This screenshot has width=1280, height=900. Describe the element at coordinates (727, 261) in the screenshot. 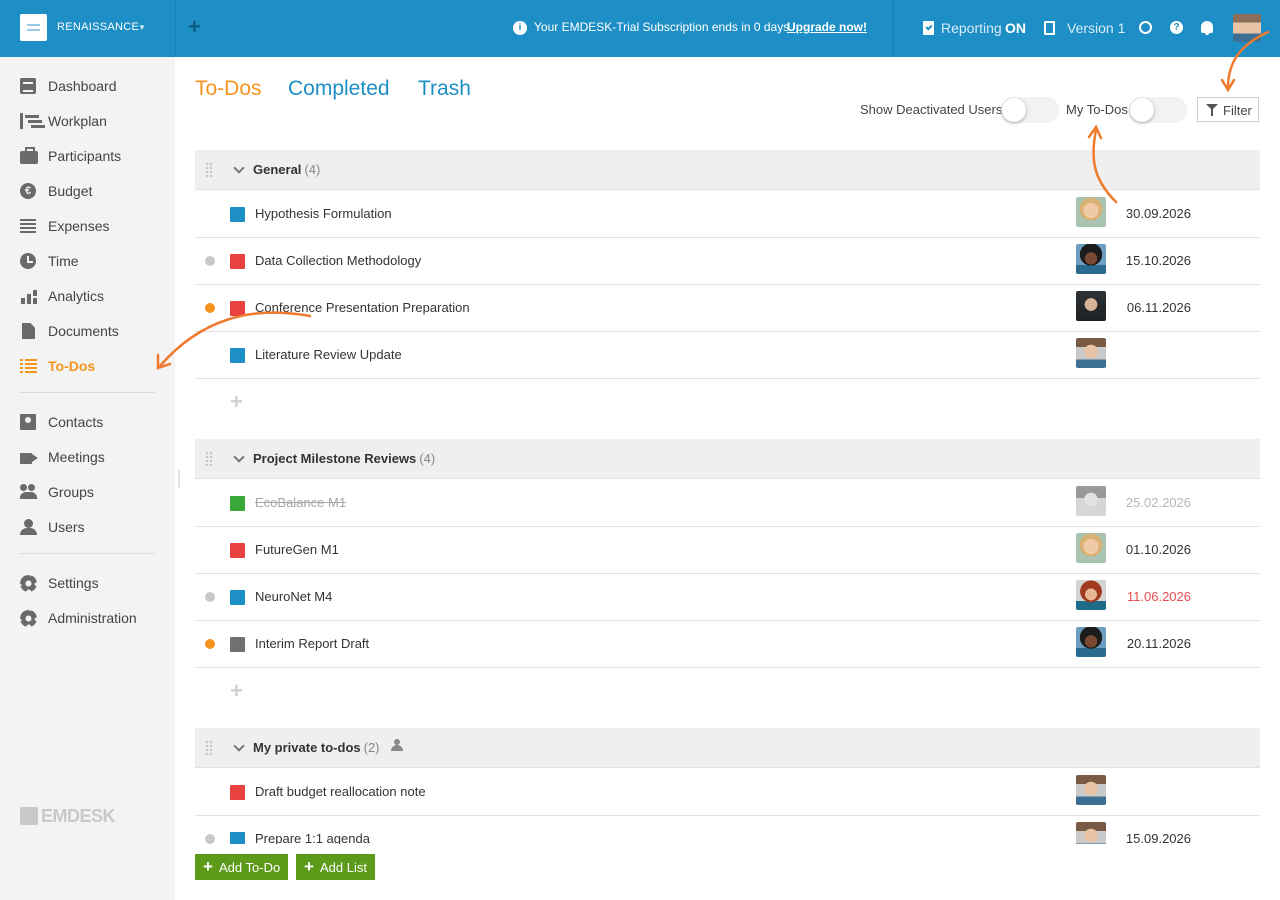

I see `todo-row: Data Collection Methodology 15.10.2026` at that location.